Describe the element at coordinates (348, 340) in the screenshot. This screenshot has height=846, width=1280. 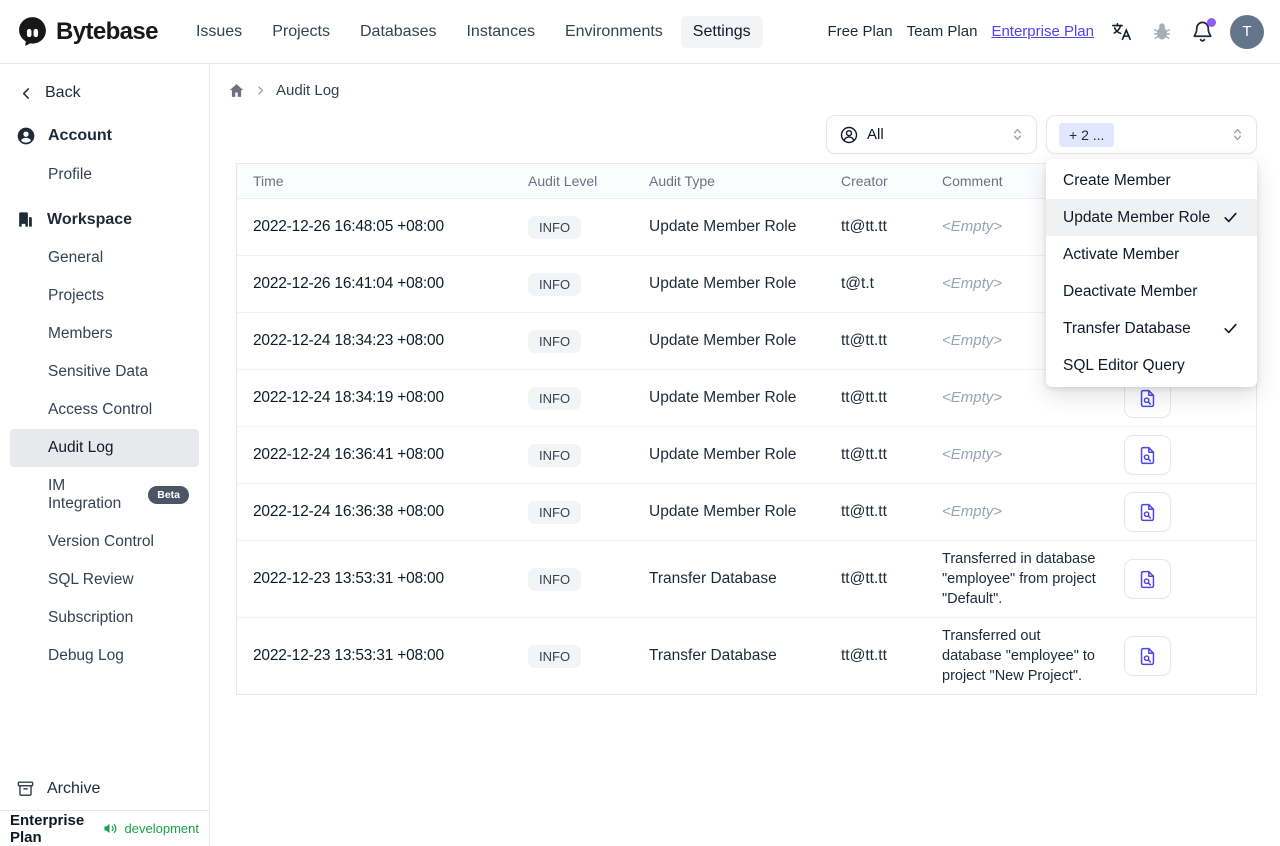
I see `row-time: 2022-12-24 18:34:23 +08:00` at that location.